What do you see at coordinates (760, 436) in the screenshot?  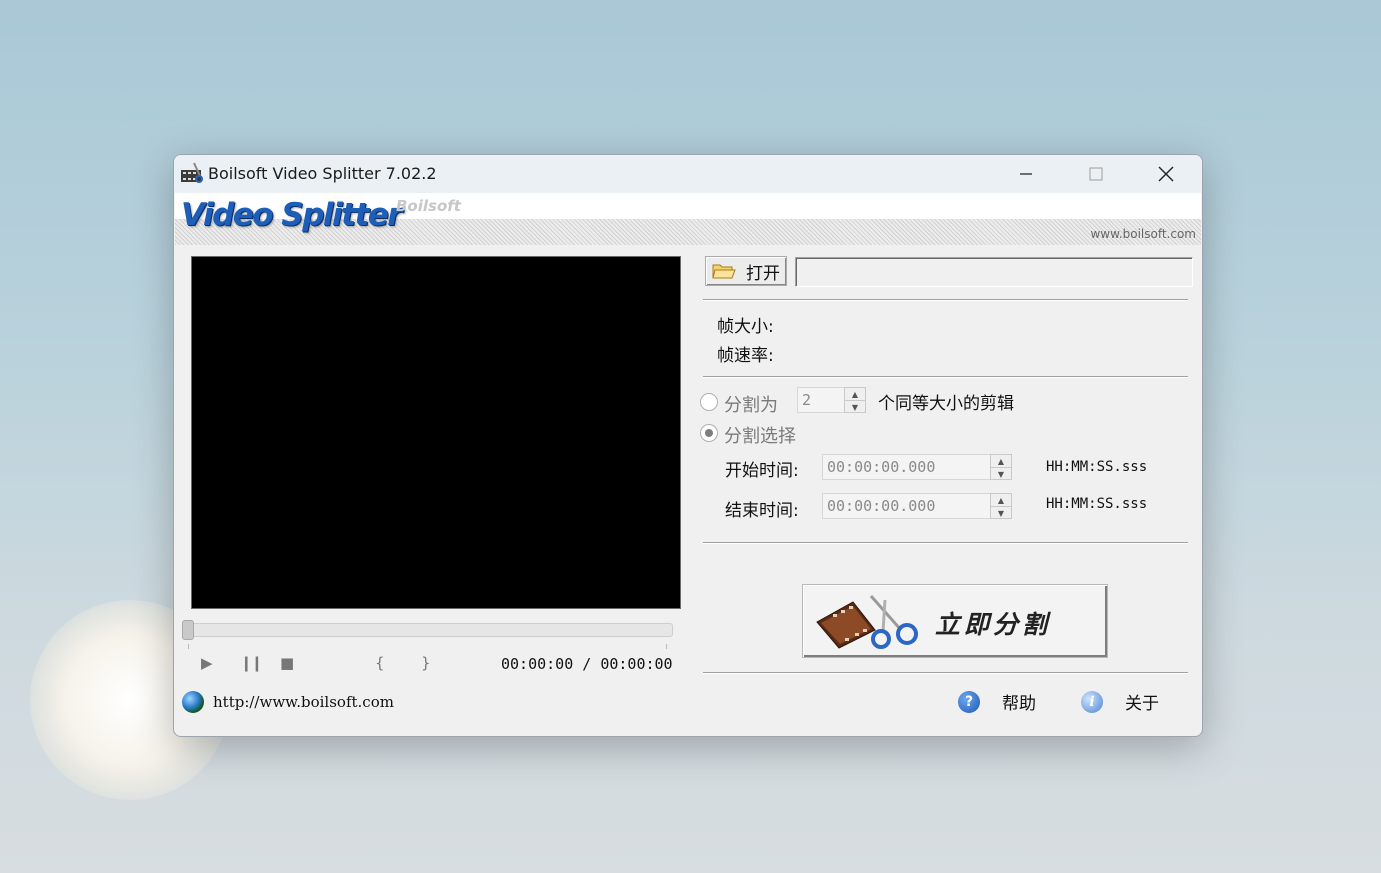 I see `split-select-label: 分割选择` at bounding box center [760, 436].